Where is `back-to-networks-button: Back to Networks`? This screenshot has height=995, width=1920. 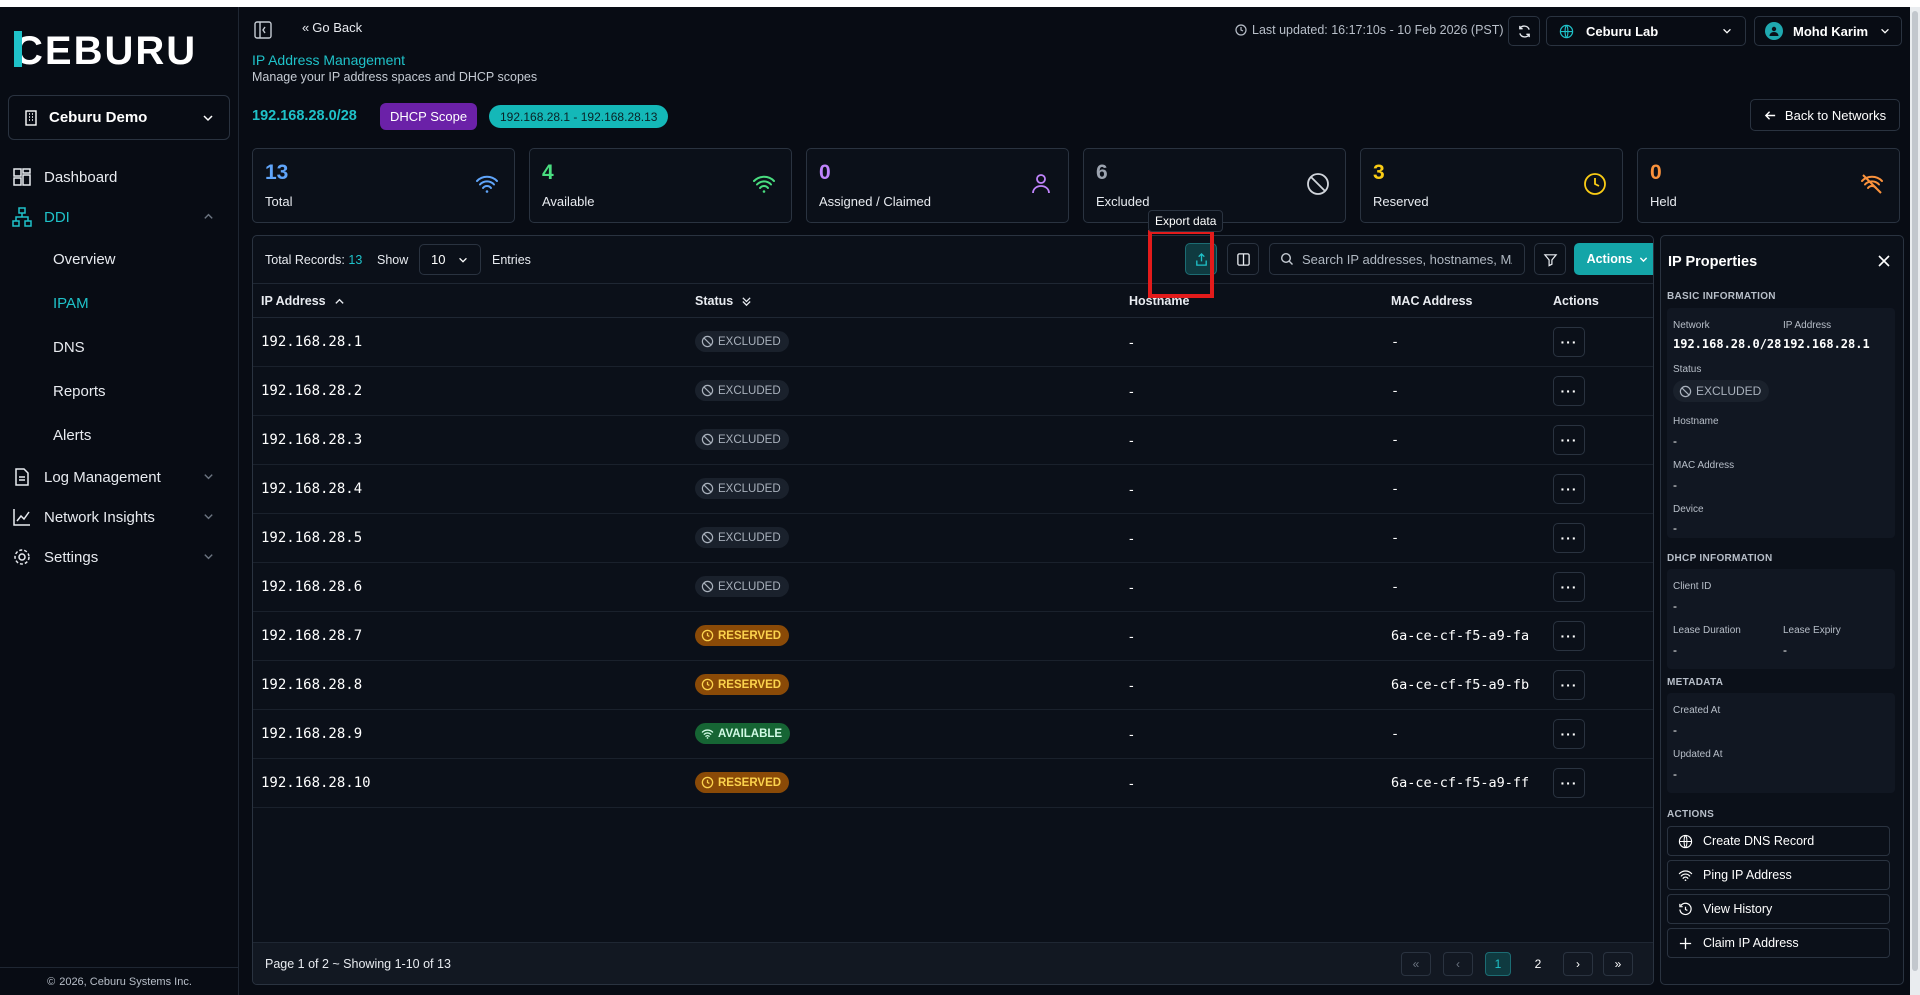
back-to-networks-button: Back to Networks is located at coordinates (1825, 115).